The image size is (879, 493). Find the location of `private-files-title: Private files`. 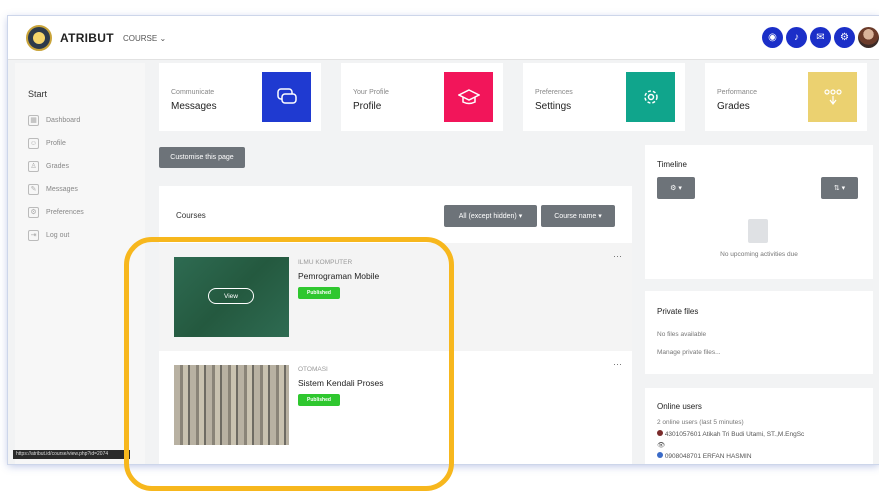

private-files-title: Private files is located at coordinates (678, 311).